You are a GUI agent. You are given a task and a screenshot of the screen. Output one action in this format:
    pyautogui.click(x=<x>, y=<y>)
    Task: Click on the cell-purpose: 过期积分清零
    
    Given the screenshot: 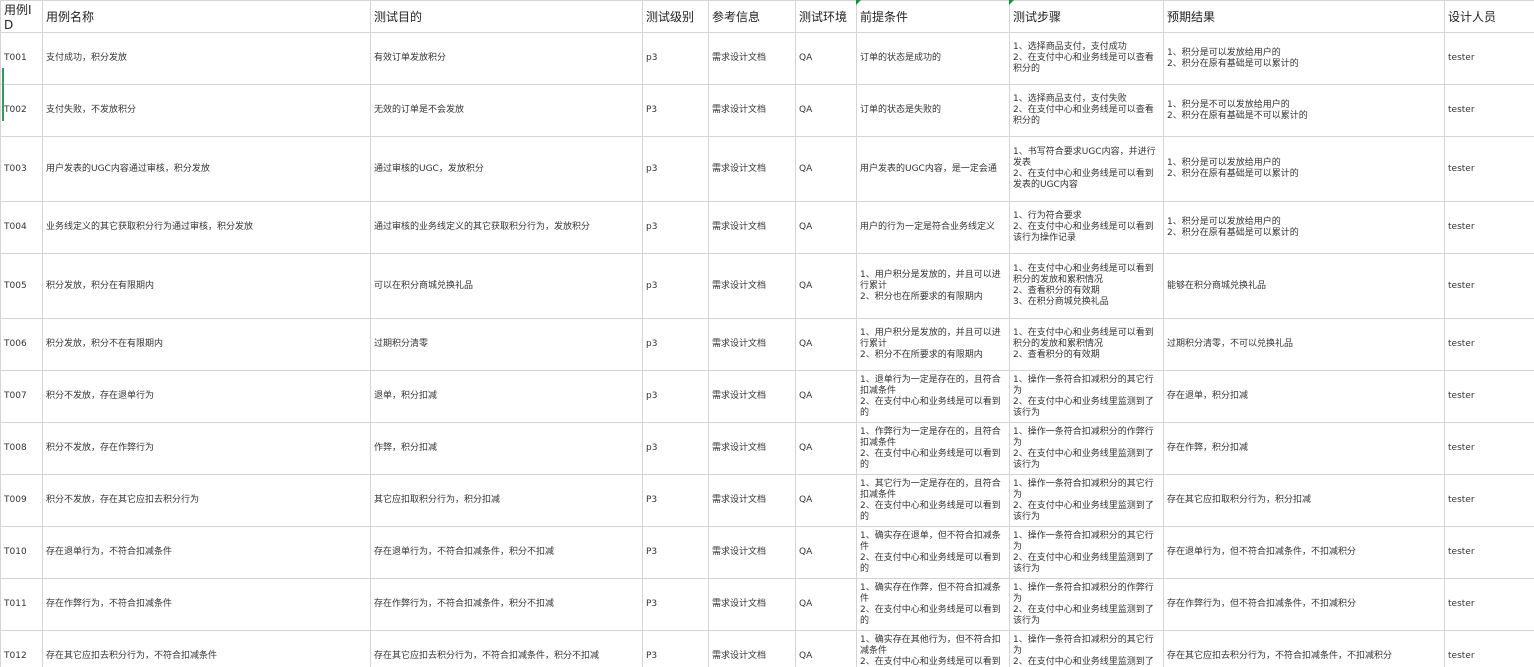 What is the action you would take?
    pyautogui.click(x=506, y=344)
    